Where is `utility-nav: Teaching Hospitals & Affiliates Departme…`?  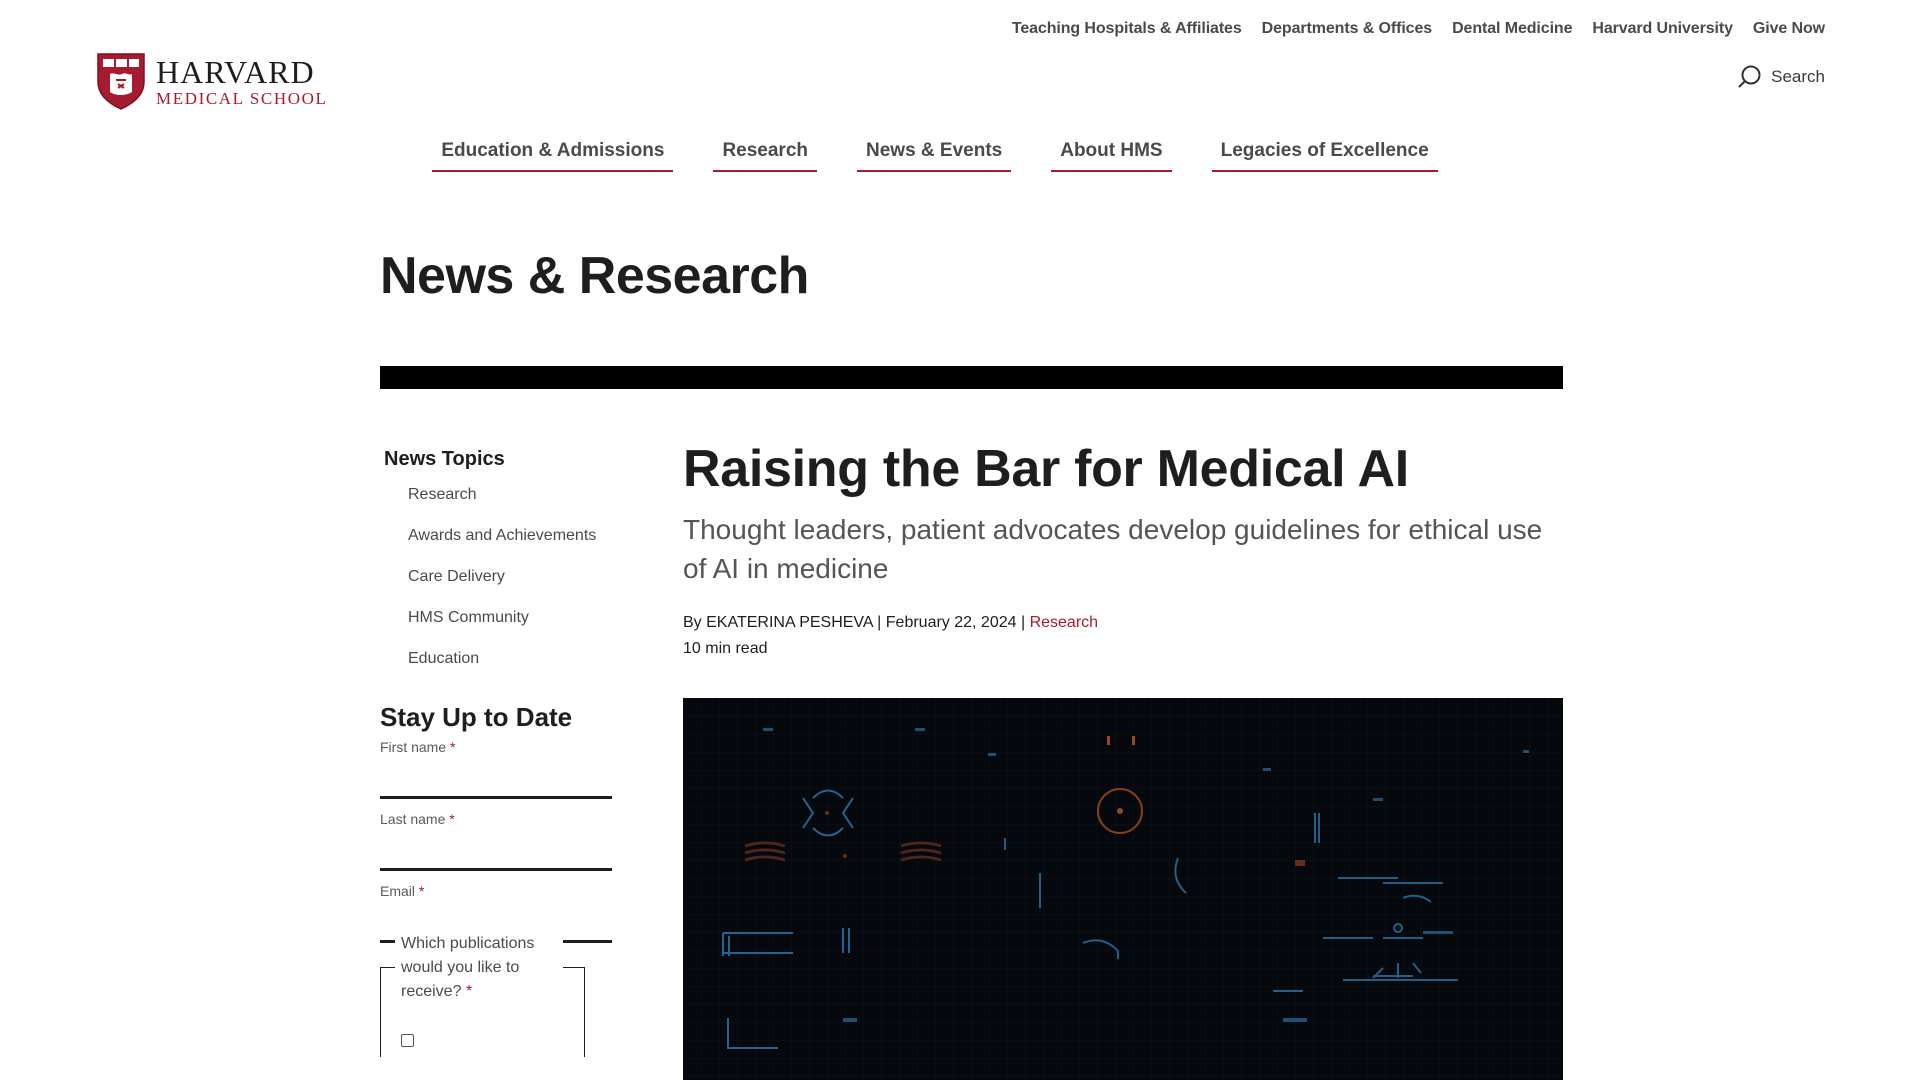 utility-nav: Teaching Hospitals & Affiliates Departme… is located at coordinates (1418, 29).